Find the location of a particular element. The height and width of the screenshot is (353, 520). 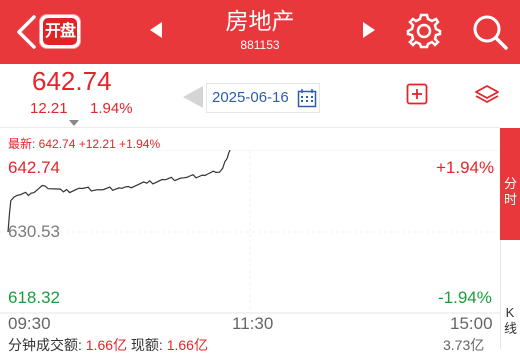

next-stock-arrow-icon is located at coordinates (369, 30).